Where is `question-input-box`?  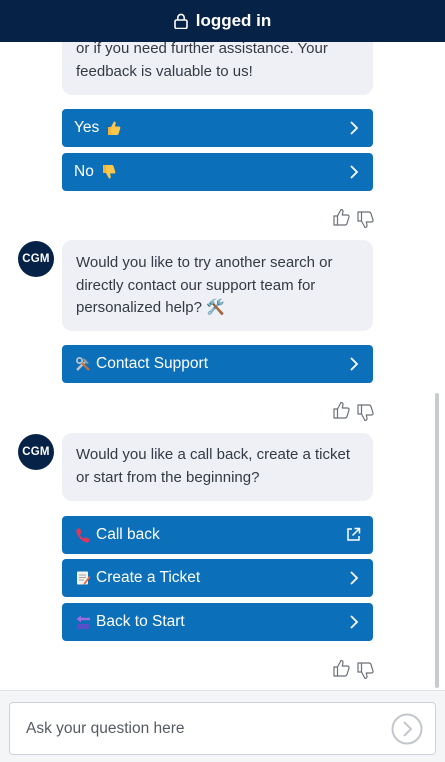
question-input-box is located at coordinates (222, 728).